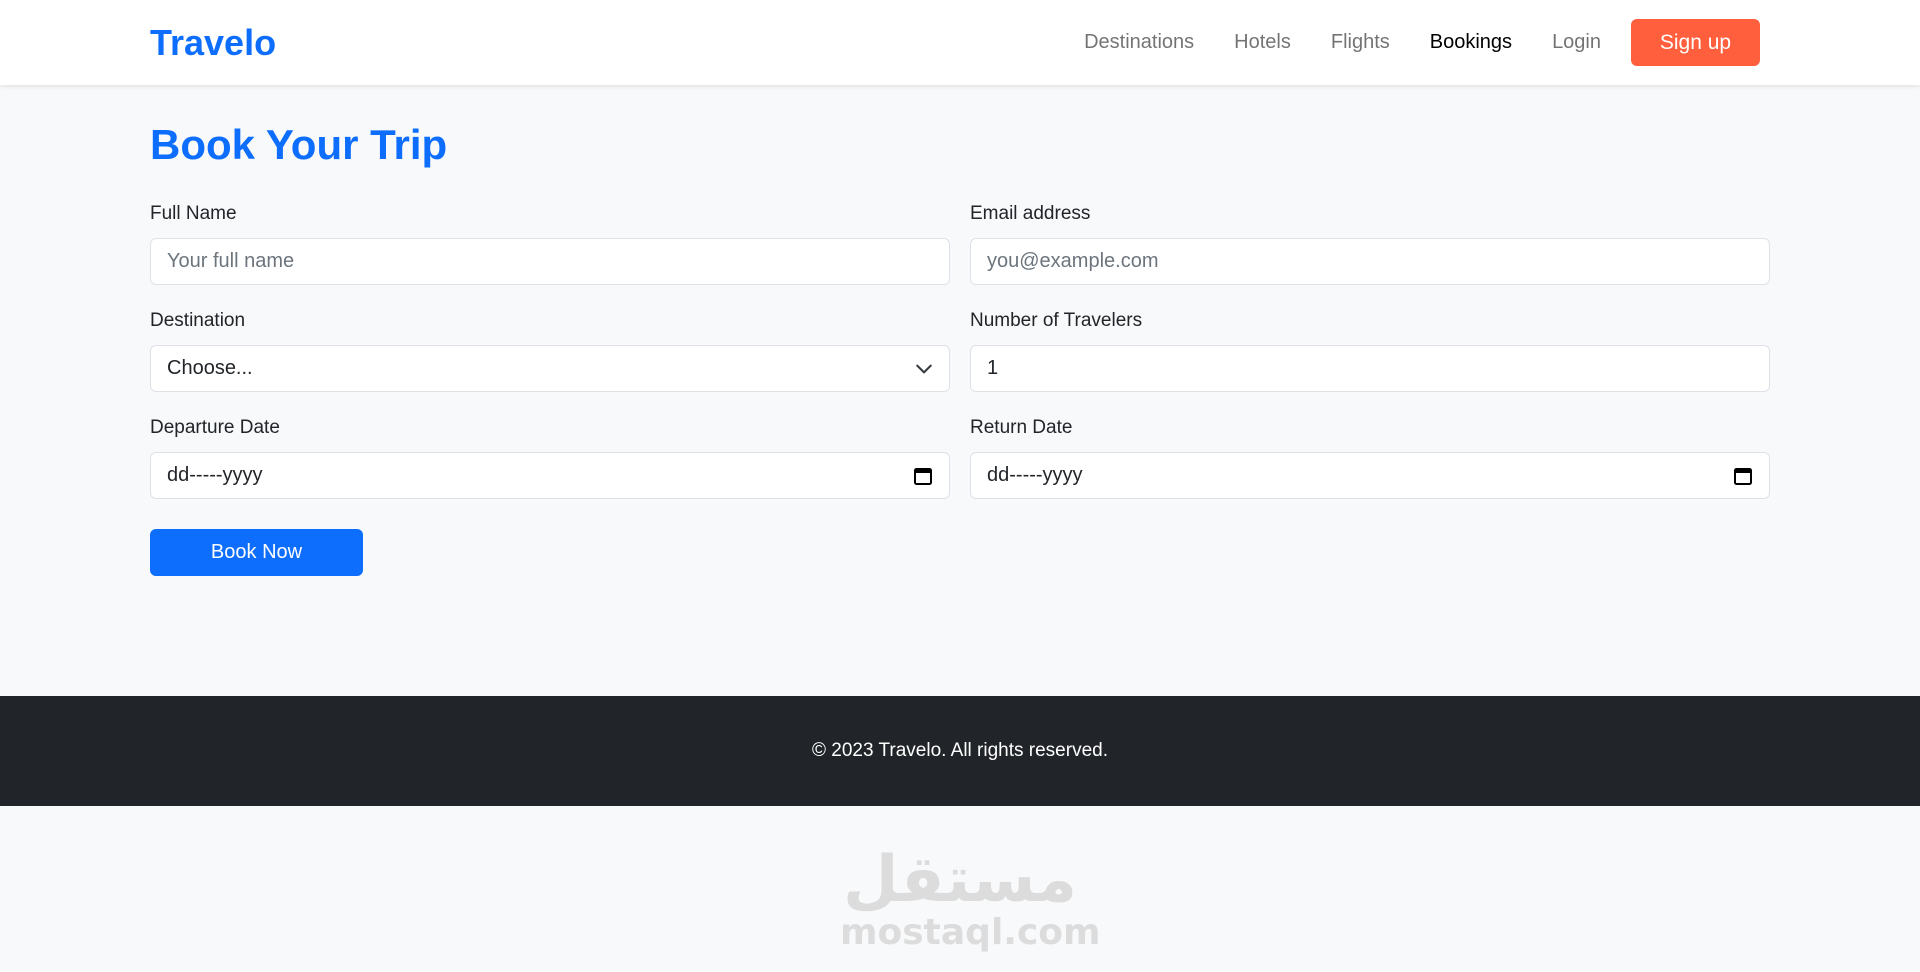 This screenshot has width=1920, height=972. What do you see at coordinates (1471, 42) in the screenshot?
I see `nav-link-bookings: Bookings` at bounding box center [1471, 42].